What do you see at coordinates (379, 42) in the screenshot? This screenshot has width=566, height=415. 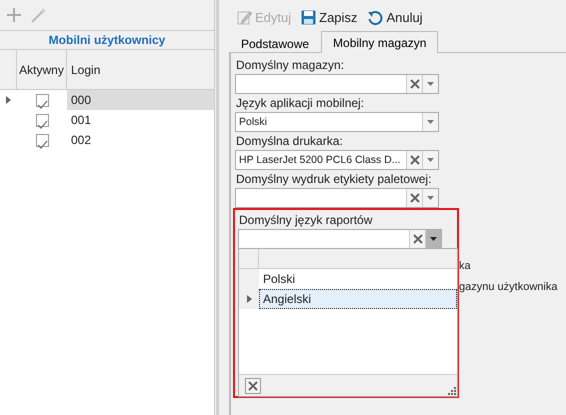 I see `tab: Mobilny magazyn` at bounding box center [379, 42].